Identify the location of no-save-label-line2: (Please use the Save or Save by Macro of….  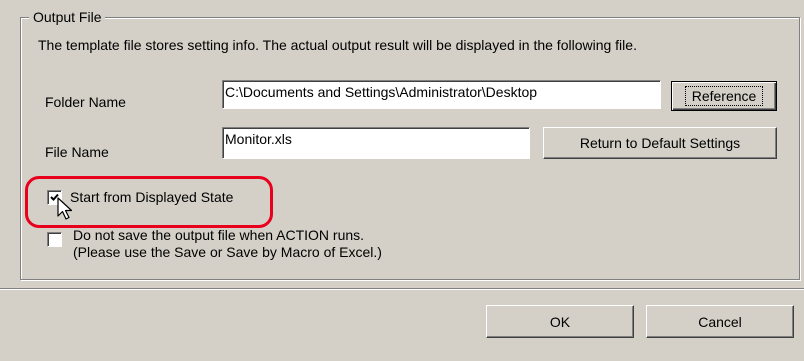
(227, 252).